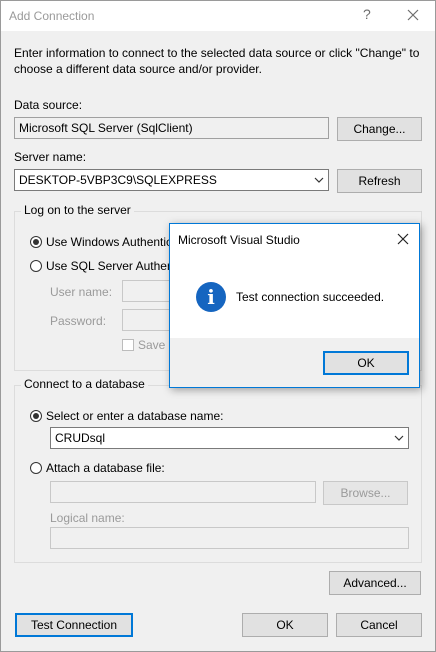 The width and height of the screenshot is (436, 652). I want to click on server-name-value: DESKTOP-5VBP3C9\SQLEXPRESS, so click(118, 180).